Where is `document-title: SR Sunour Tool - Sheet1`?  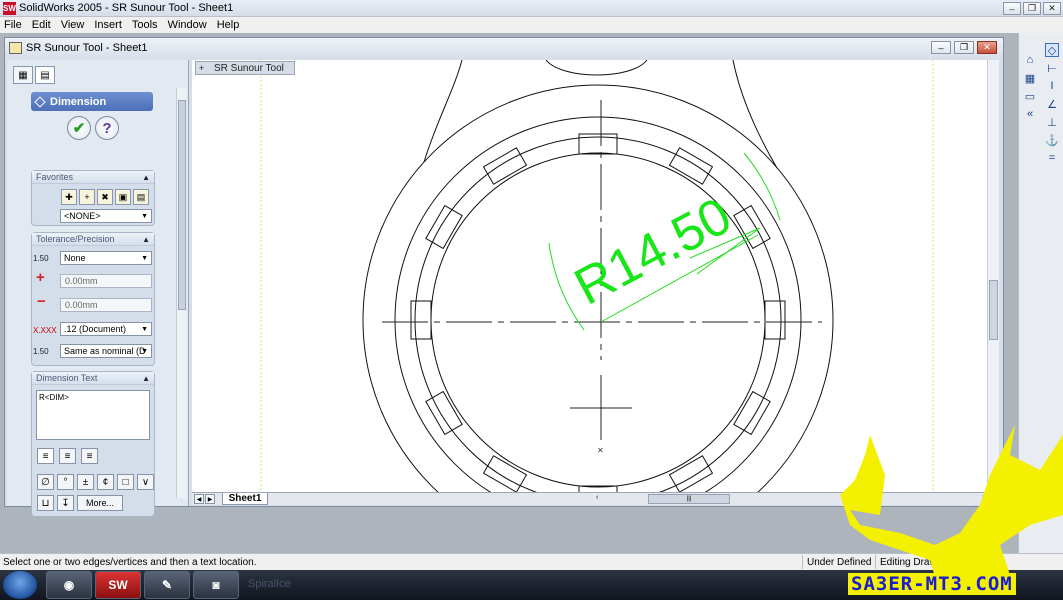
document-title: SR Sunour Tool - Sheet1 is located at coordinates (87, 48).